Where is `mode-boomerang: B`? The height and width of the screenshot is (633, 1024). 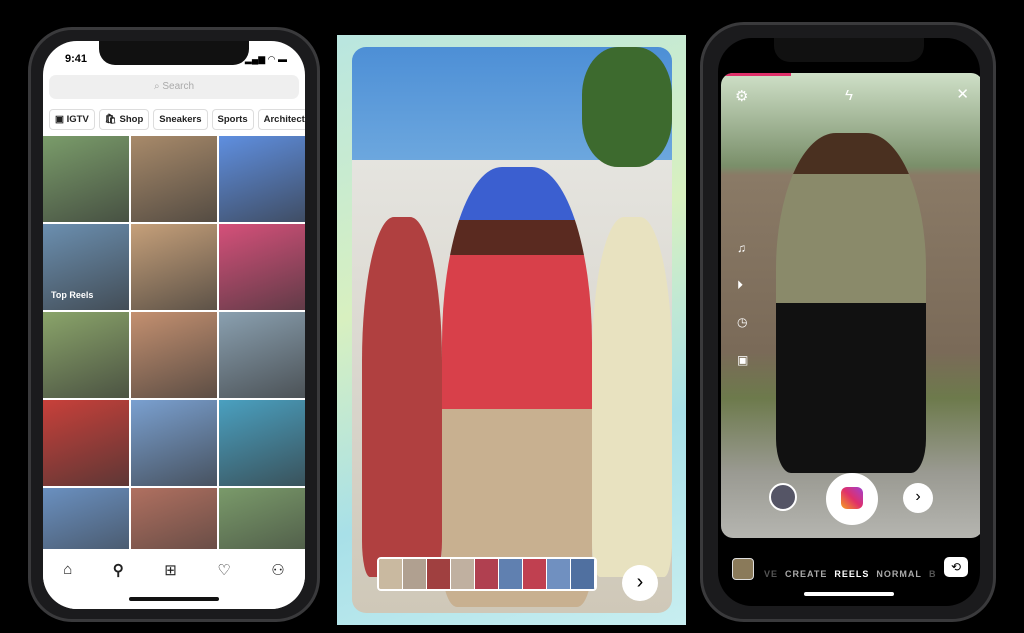
mode-boomerang: B is located at coordinates (933, 574).